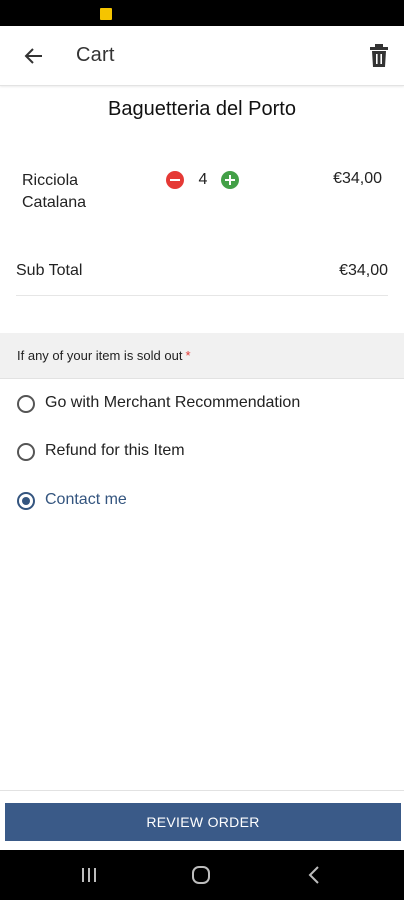 The width and height of the screenshot is (404, 900). Describe the element at coordinates (357, 178) in the screenshot. I see `item-price: €34,00` at that location.